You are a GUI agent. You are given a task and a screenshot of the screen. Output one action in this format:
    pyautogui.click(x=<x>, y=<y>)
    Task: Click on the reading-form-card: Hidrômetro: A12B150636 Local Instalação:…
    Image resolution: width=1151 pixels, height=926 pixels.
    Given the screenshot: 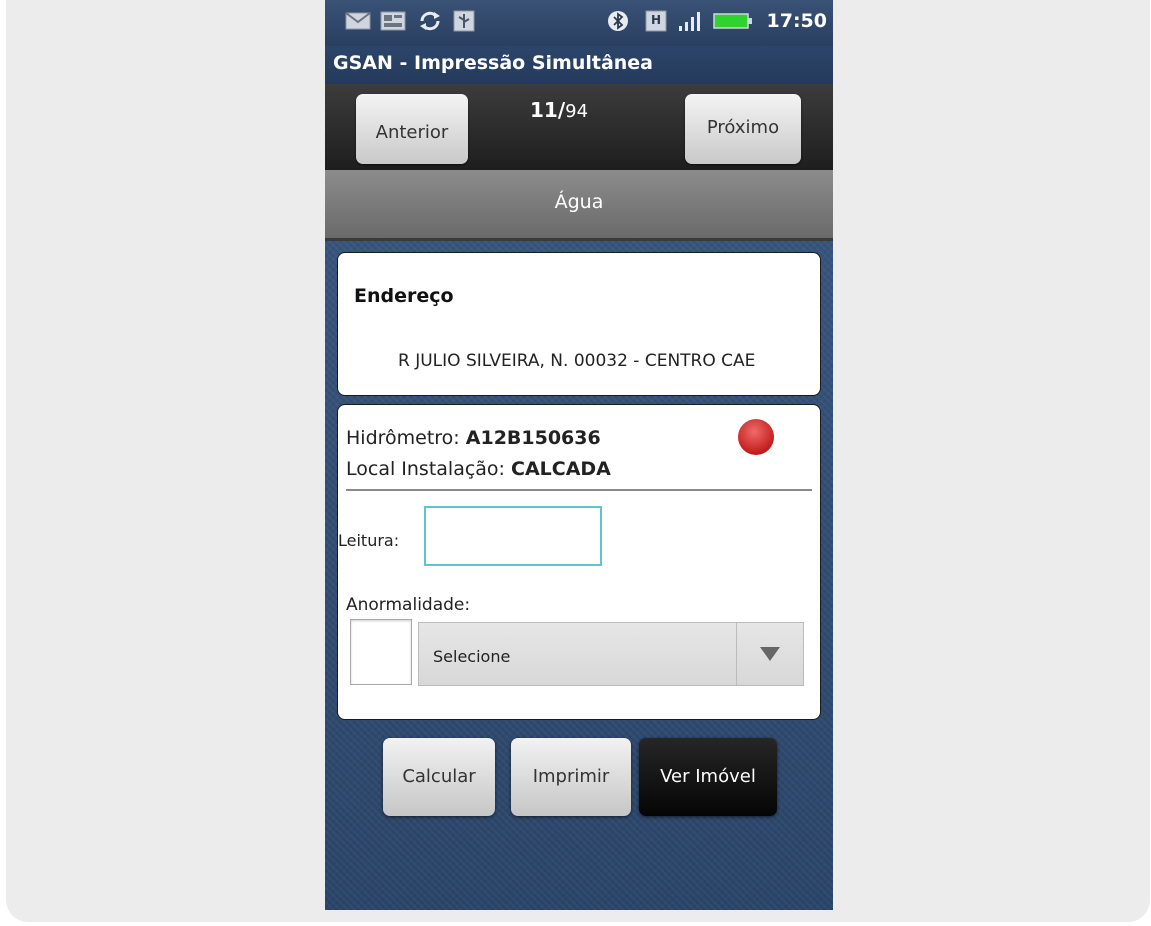 What is the action you would take?
    pyautogui.click(x=579, y=562)
    